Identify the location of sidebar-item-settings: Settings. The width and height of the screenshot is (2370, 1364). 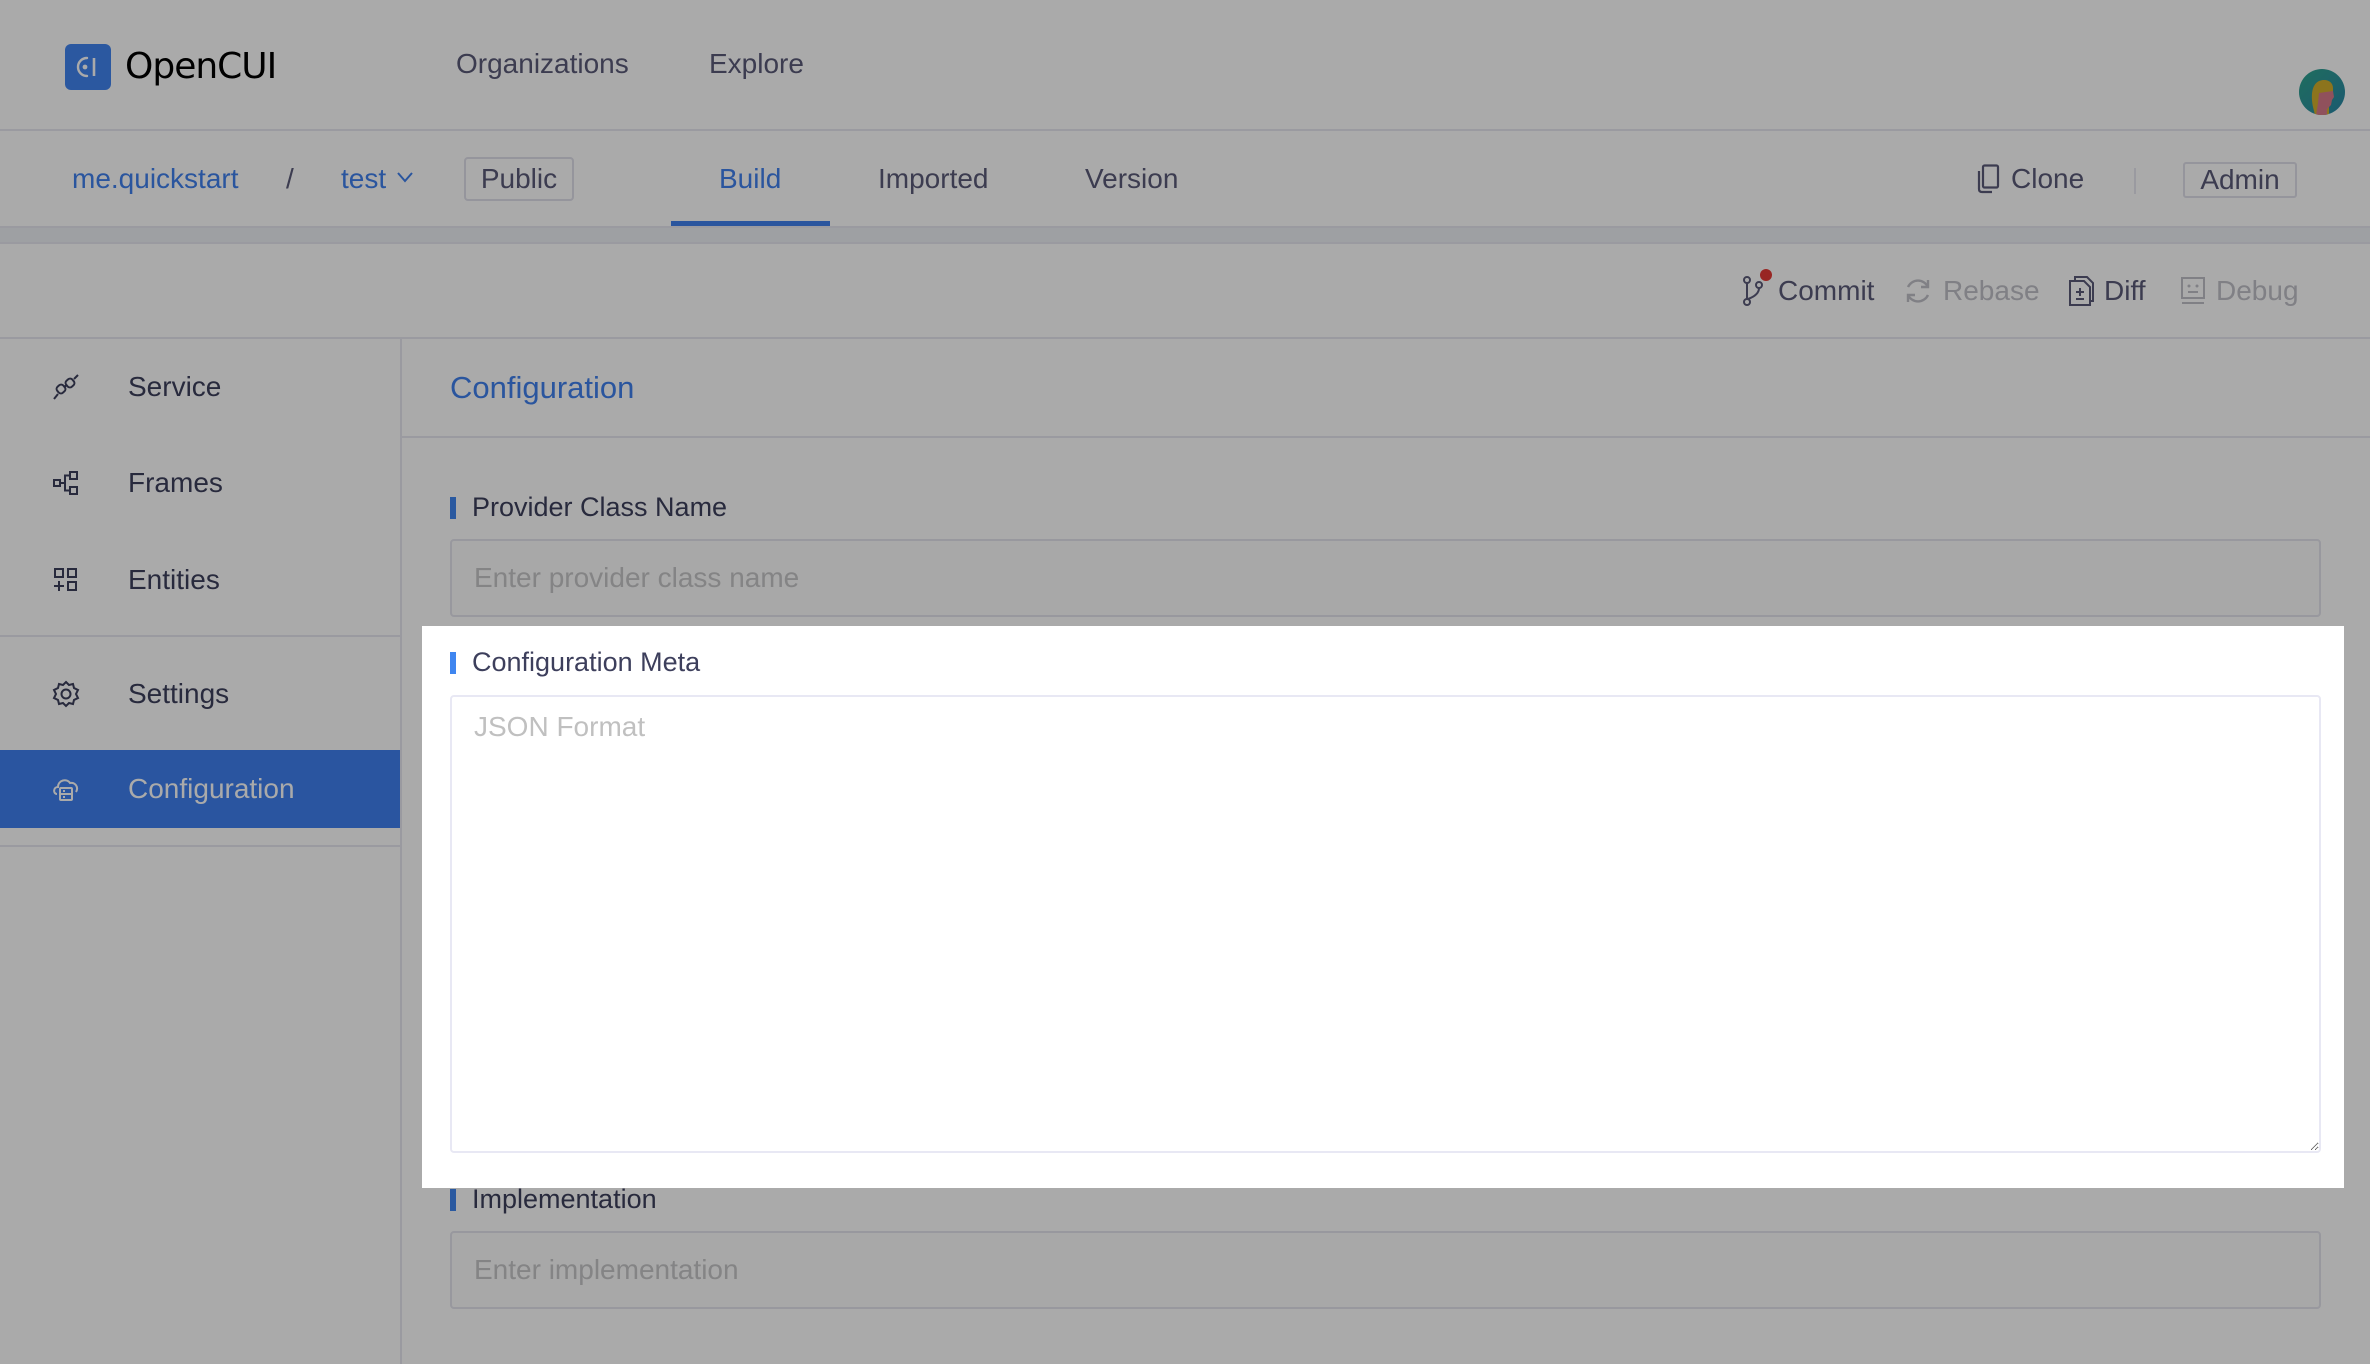
(200, 694).